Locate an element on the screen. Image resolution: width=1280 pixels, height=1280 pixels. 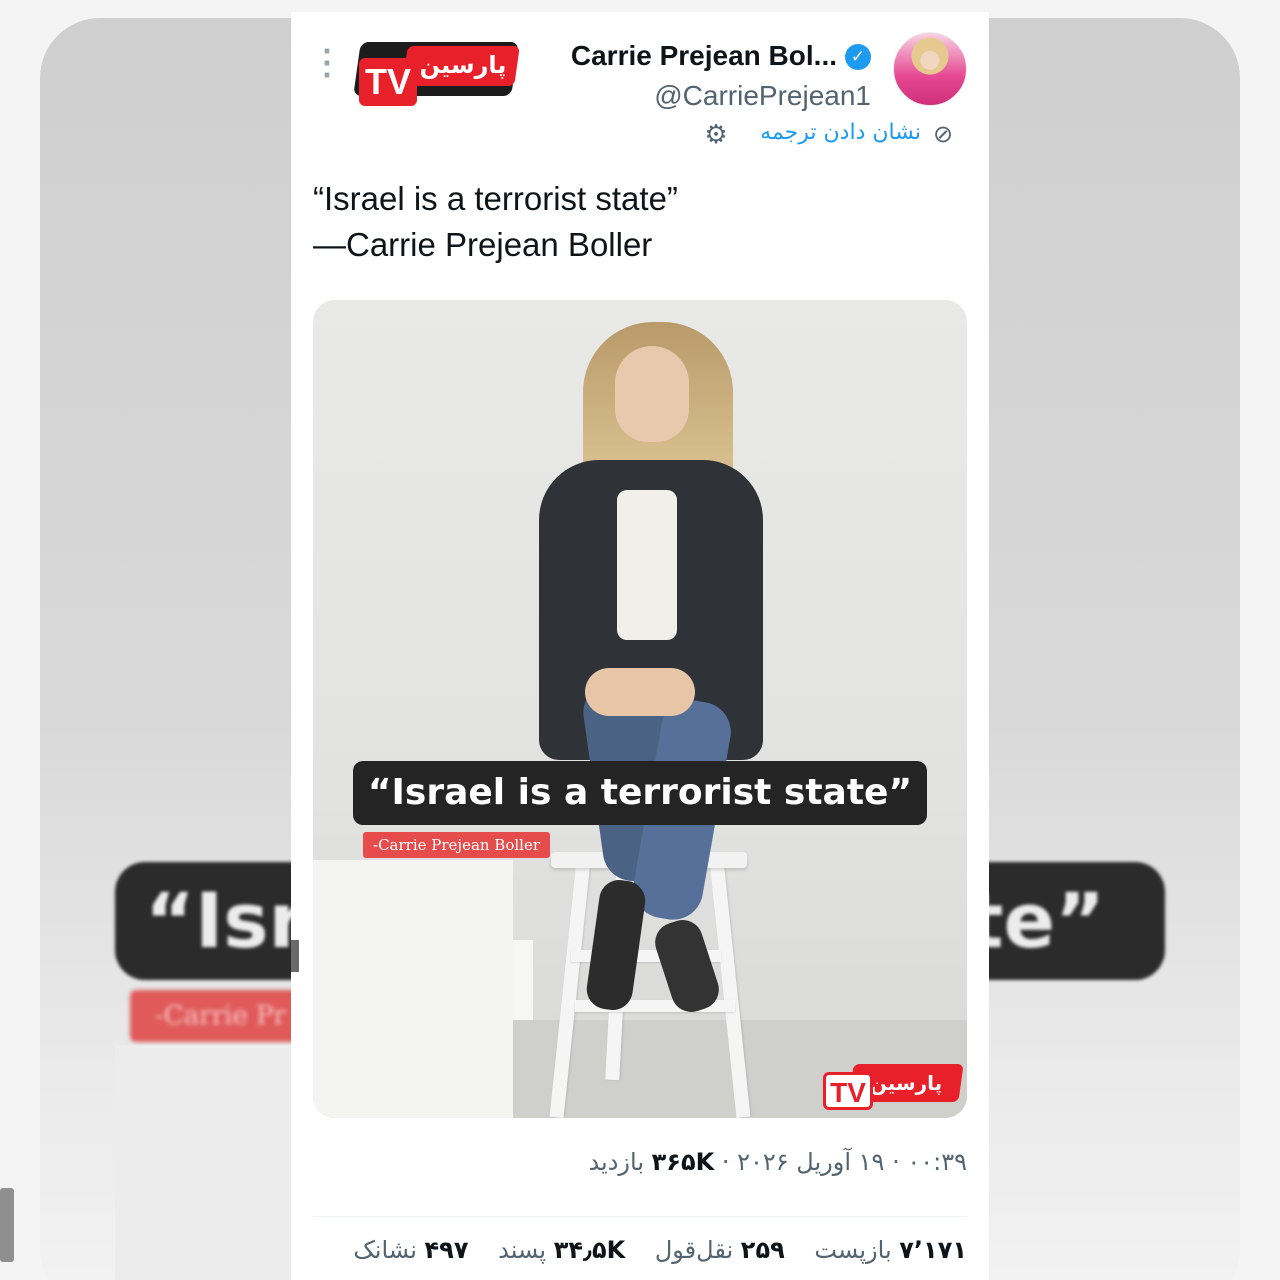
views-label: بازدید is located at coordinates (616, 1162).